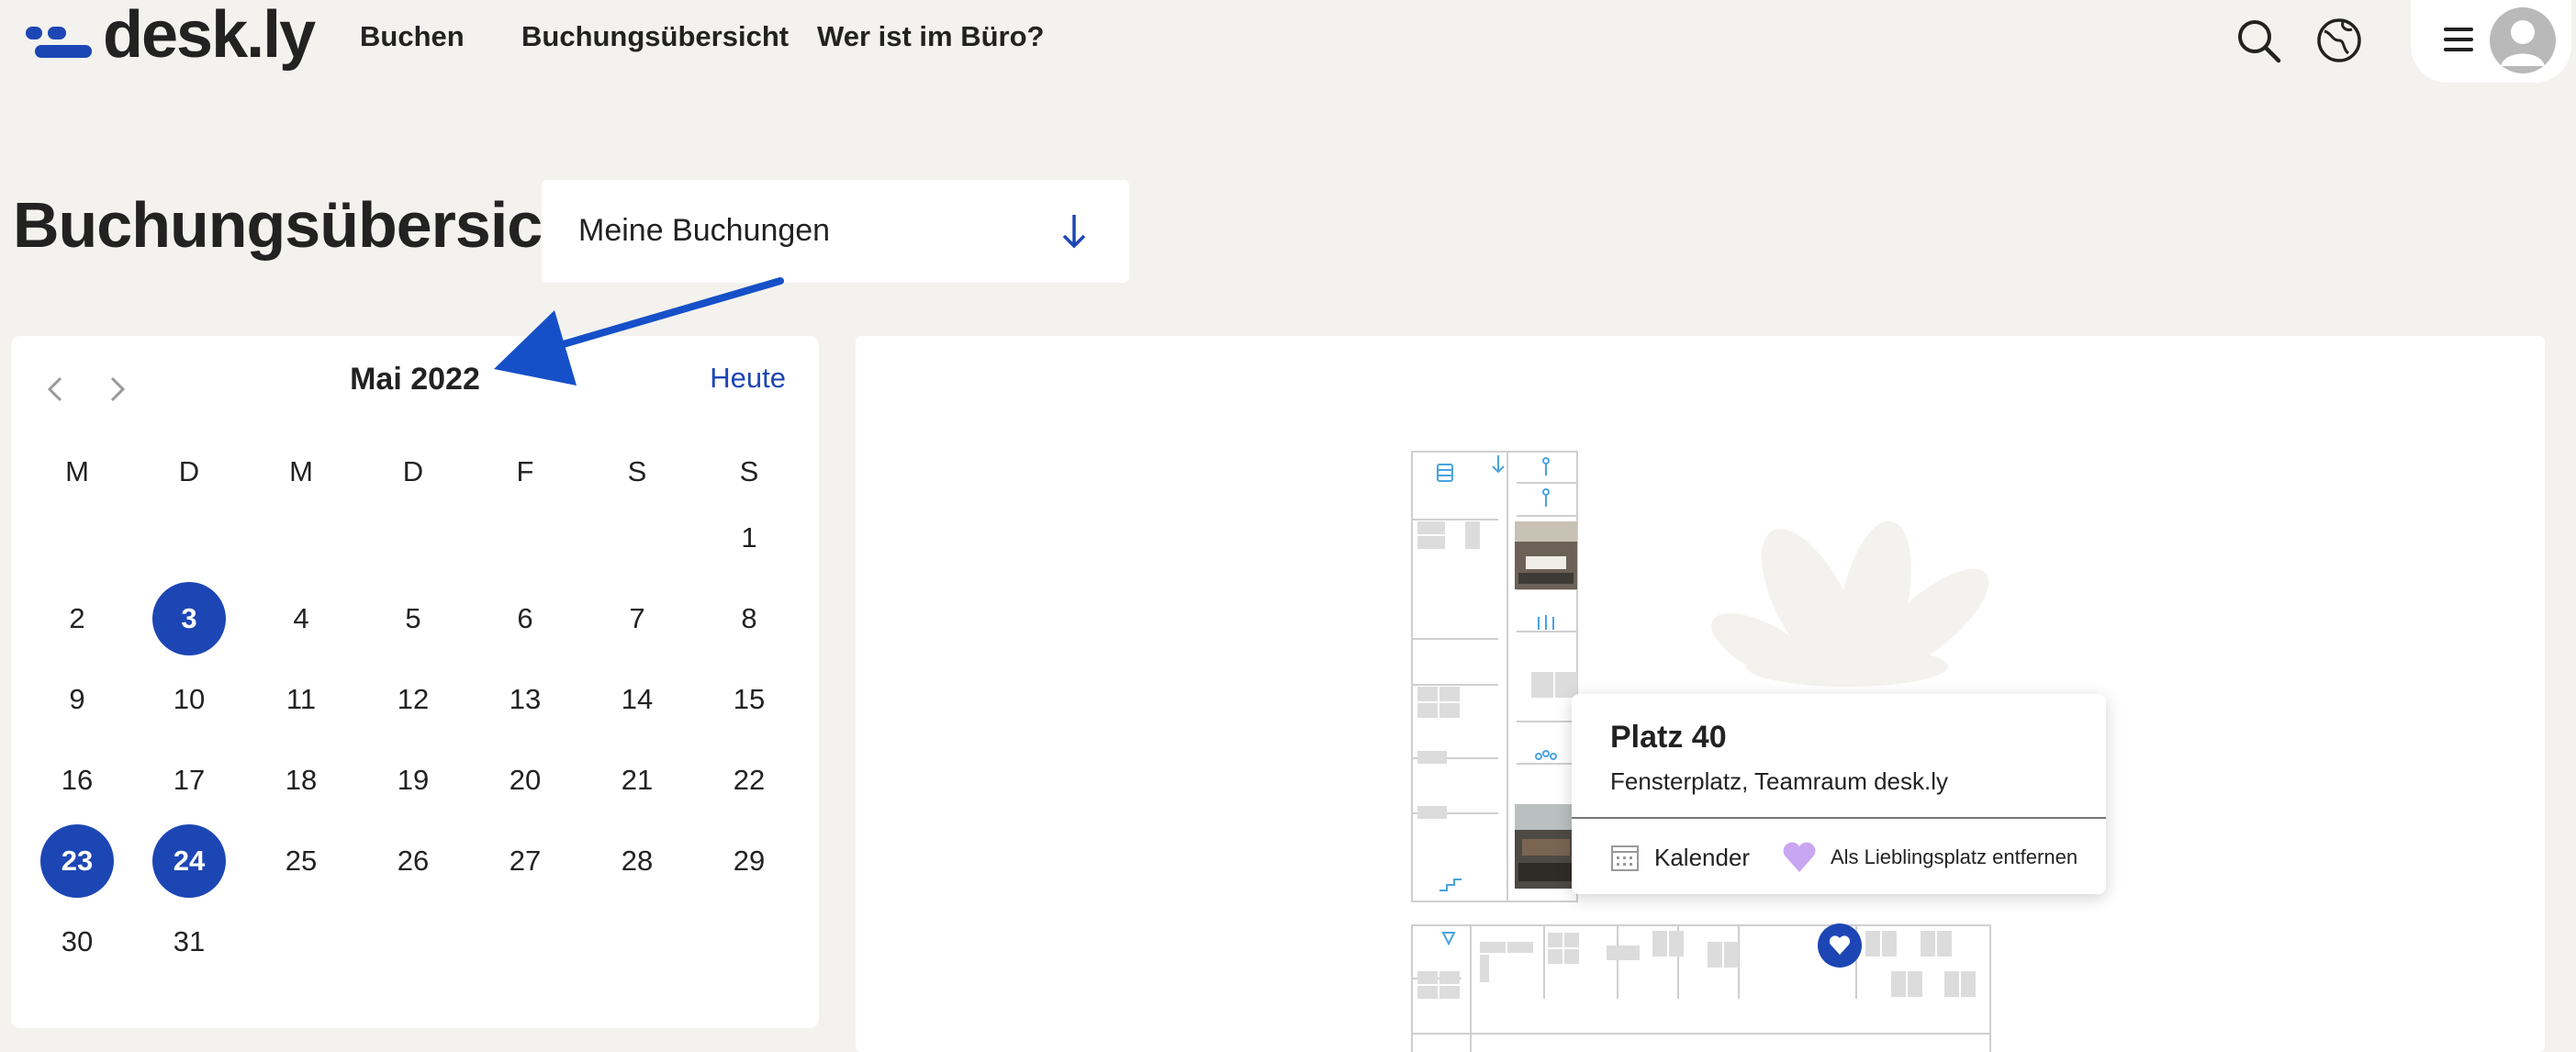  I want to click on calendar-day-30: 30, so click(77, 942).